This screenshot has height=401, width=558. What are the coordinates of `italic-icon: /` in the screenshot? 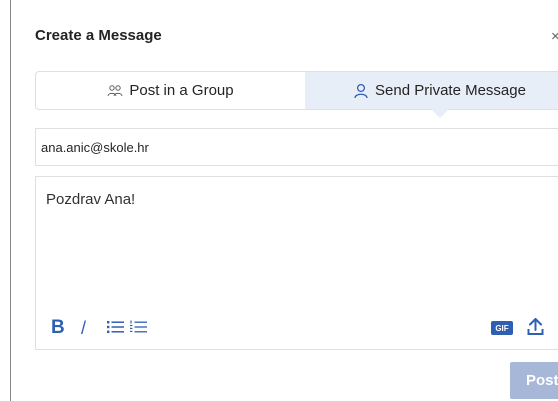 It's located at (83, 328).